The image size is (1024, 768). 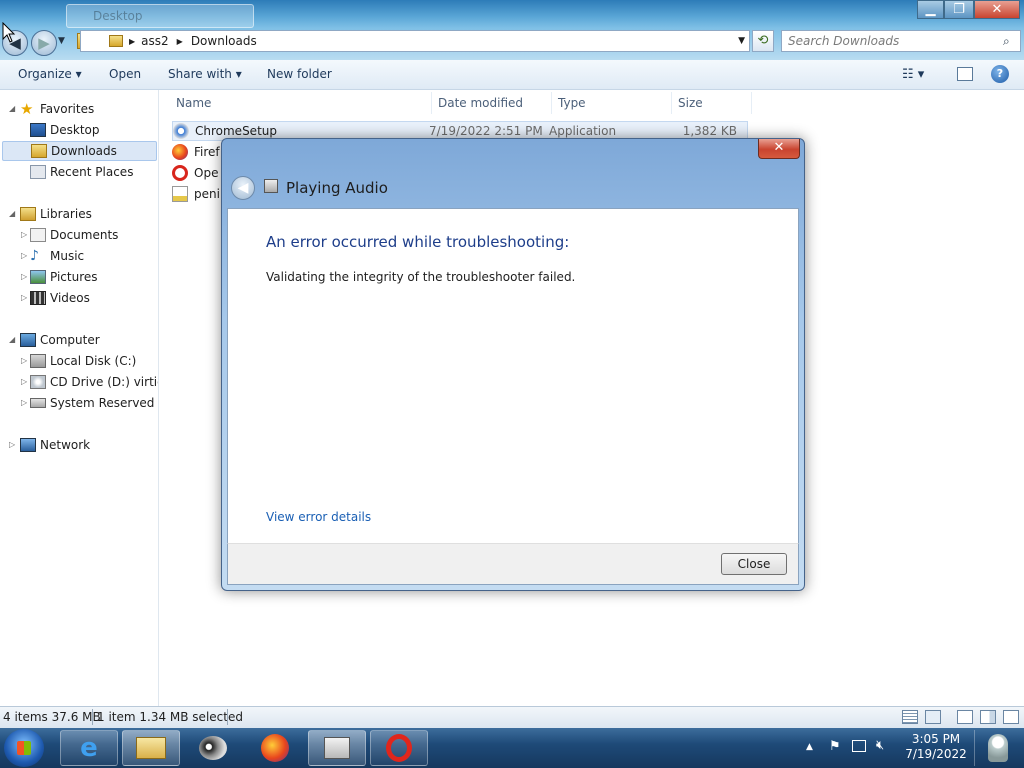 I want to click on large-icons-view-icon, so click(x=933, y=717).